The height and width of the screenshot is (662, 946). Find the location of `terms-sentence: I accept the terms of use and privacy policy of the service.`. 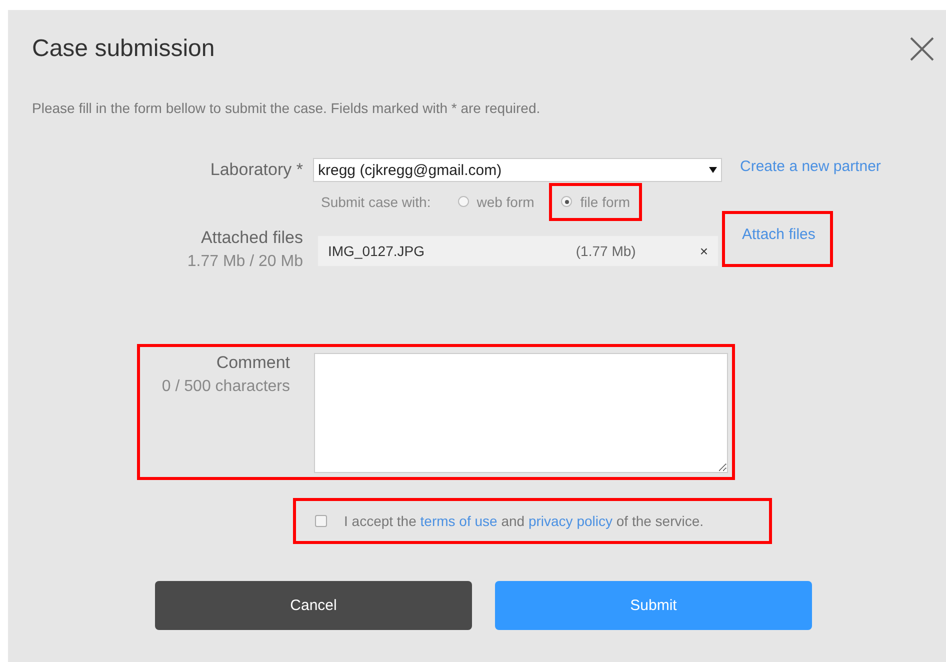

terms-sentence: I accept the terms of use and privacy policy of the service. is located at coordinates (524, 521).